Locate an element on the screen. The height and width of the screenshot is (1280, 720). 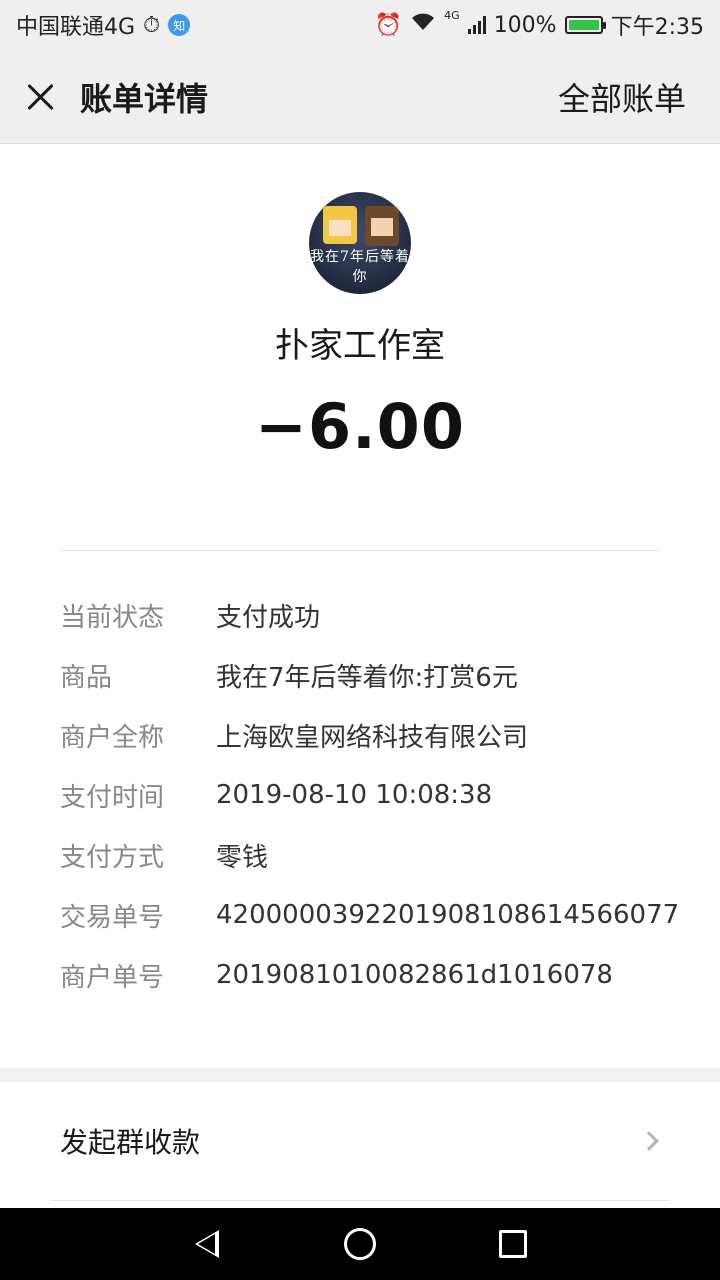
avatar-character-right is located at coordinates (382, 226).